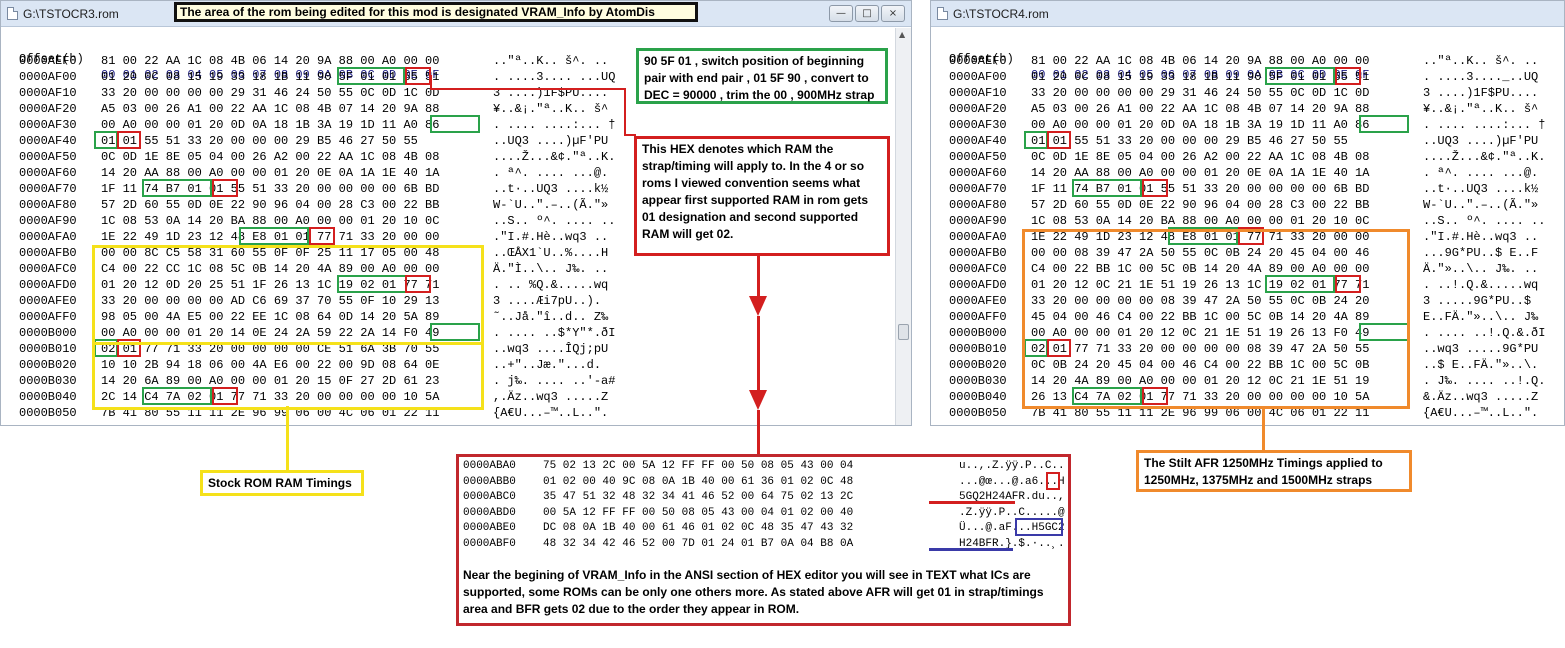 The width and height of the screenshot is (1565, 648). I want to click on row-ascii: 3 .....9G*PU..$, so click(1480, 301).